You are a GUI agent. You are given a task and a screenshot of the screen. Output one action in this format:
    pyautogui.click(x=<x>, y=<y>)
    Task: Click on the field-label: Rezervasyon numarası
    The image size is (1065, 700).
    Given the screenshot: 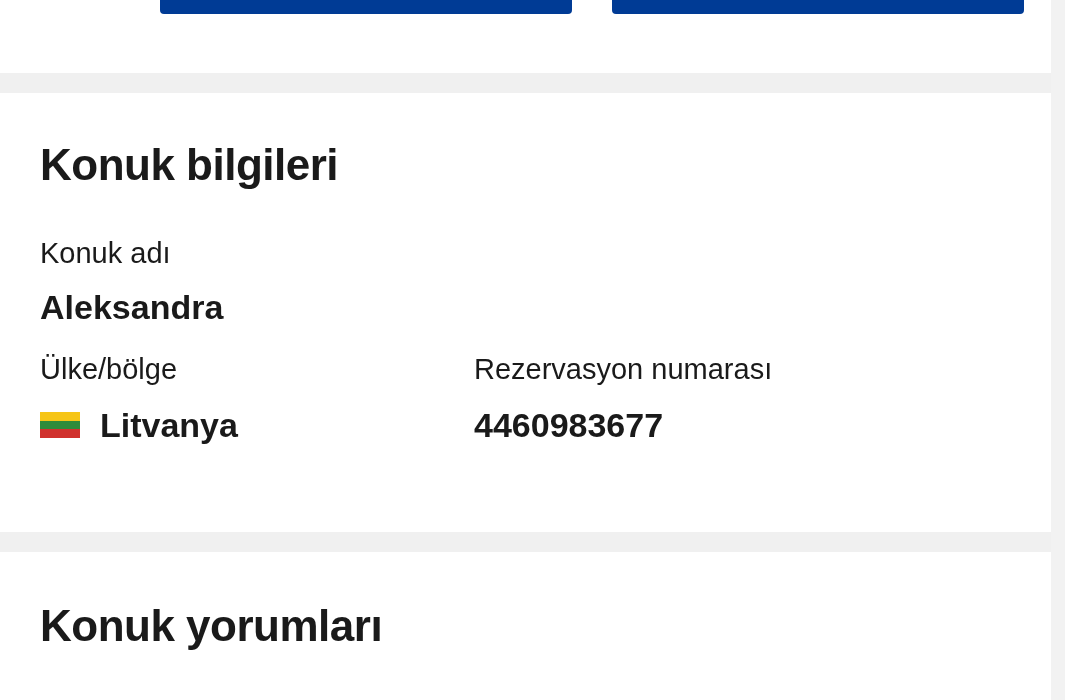 What is the action you would take?
    pyautogui.click(x=623, y=369)
    